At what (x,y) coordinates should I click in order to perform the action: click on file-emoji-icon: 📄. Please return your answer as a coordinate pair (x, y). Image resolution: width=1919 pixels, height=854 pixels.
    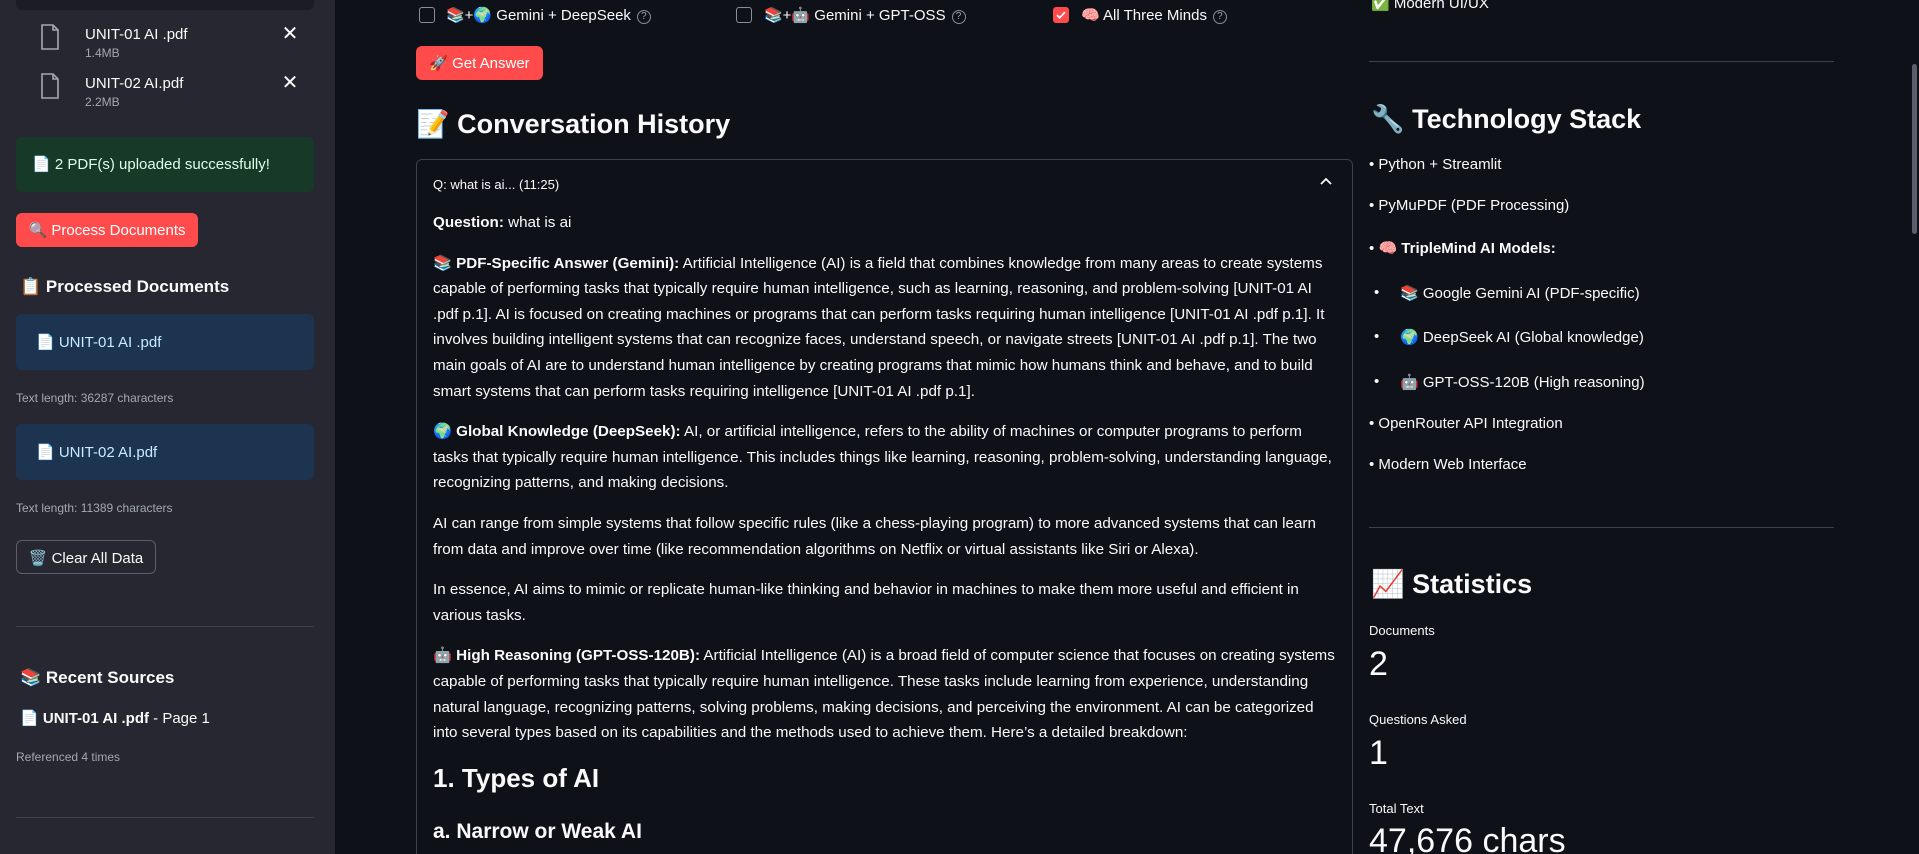
    Looking at the image, I should click on (31, 718).